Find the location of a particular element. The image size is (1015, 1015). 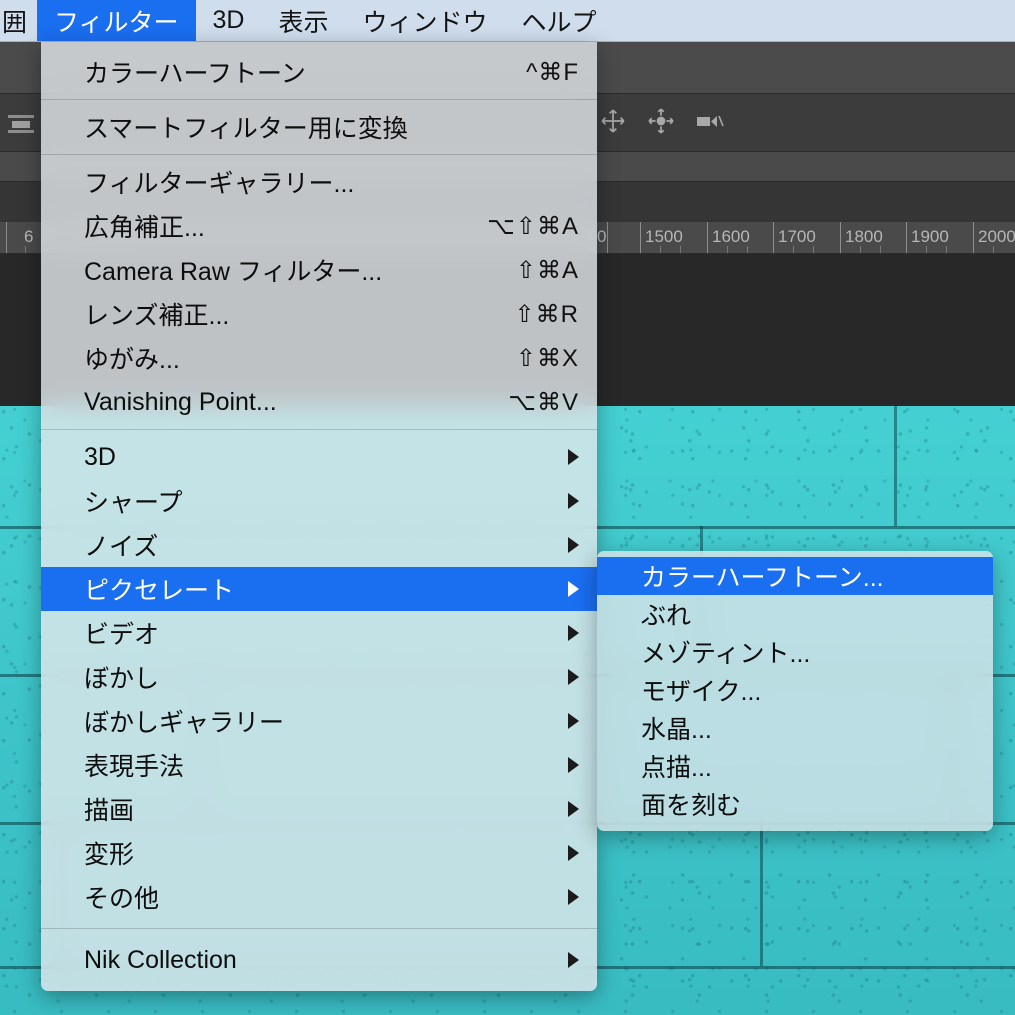

menu-item-render: 描画 is located at coordinates (319, 809).